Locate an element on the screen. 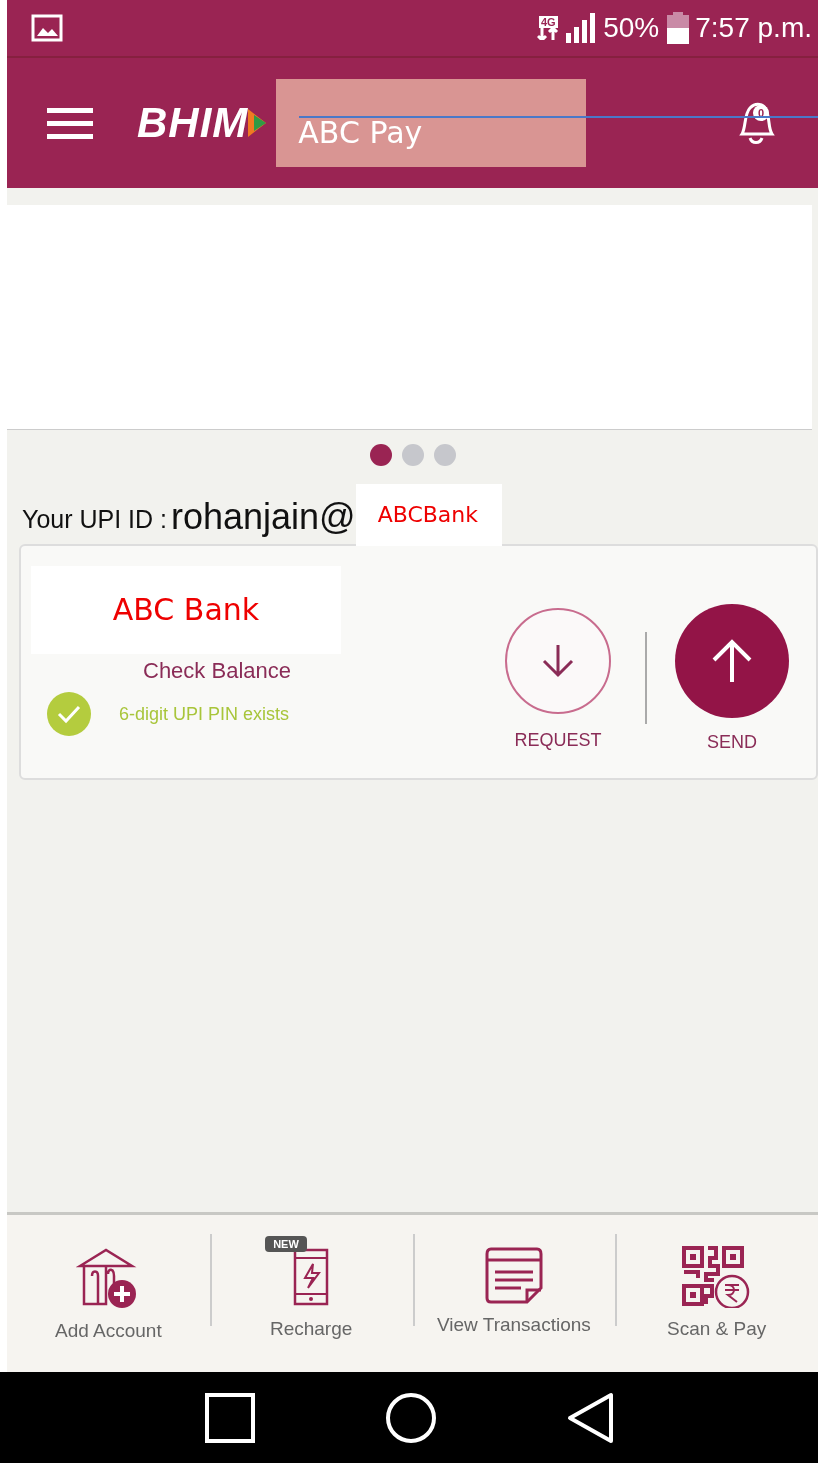 This screenshot has width=818, height=1463. bank-name: ABC Bank is located at coordinates (186, 610).